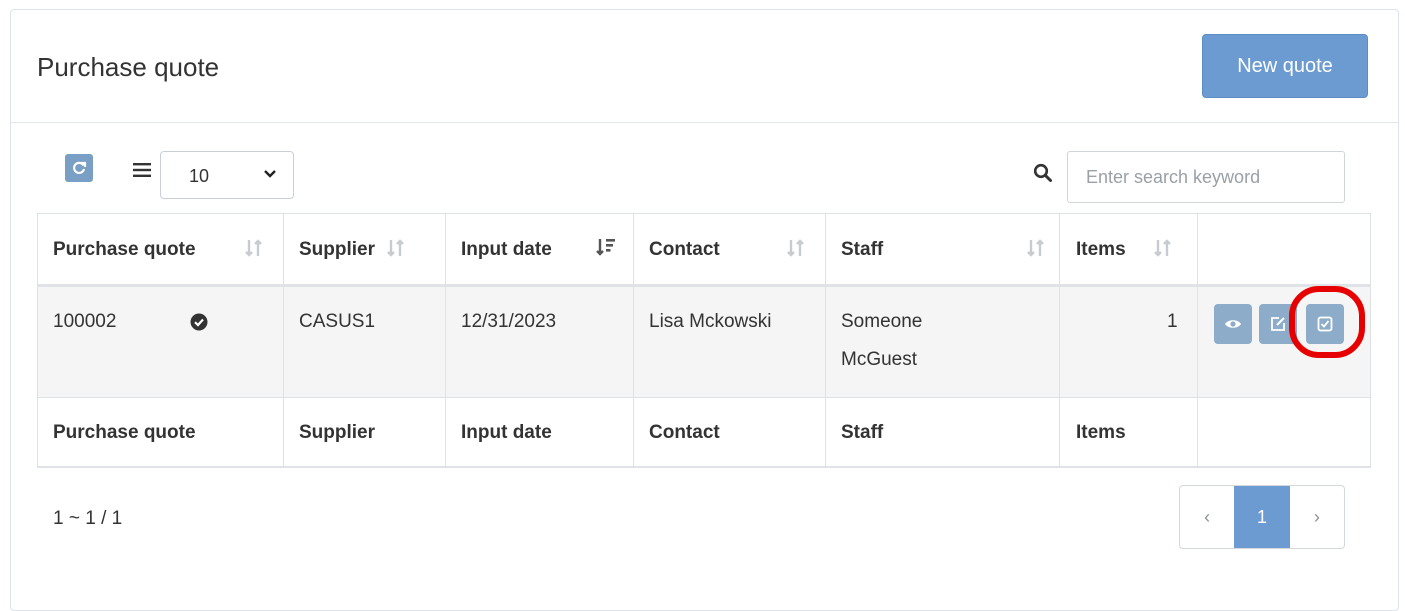 The height and width of the screenshot is (611, 1405). Describe the element at coordinates (684, 432) in the screenshot. I see `footer-contact: Contact` at that location.